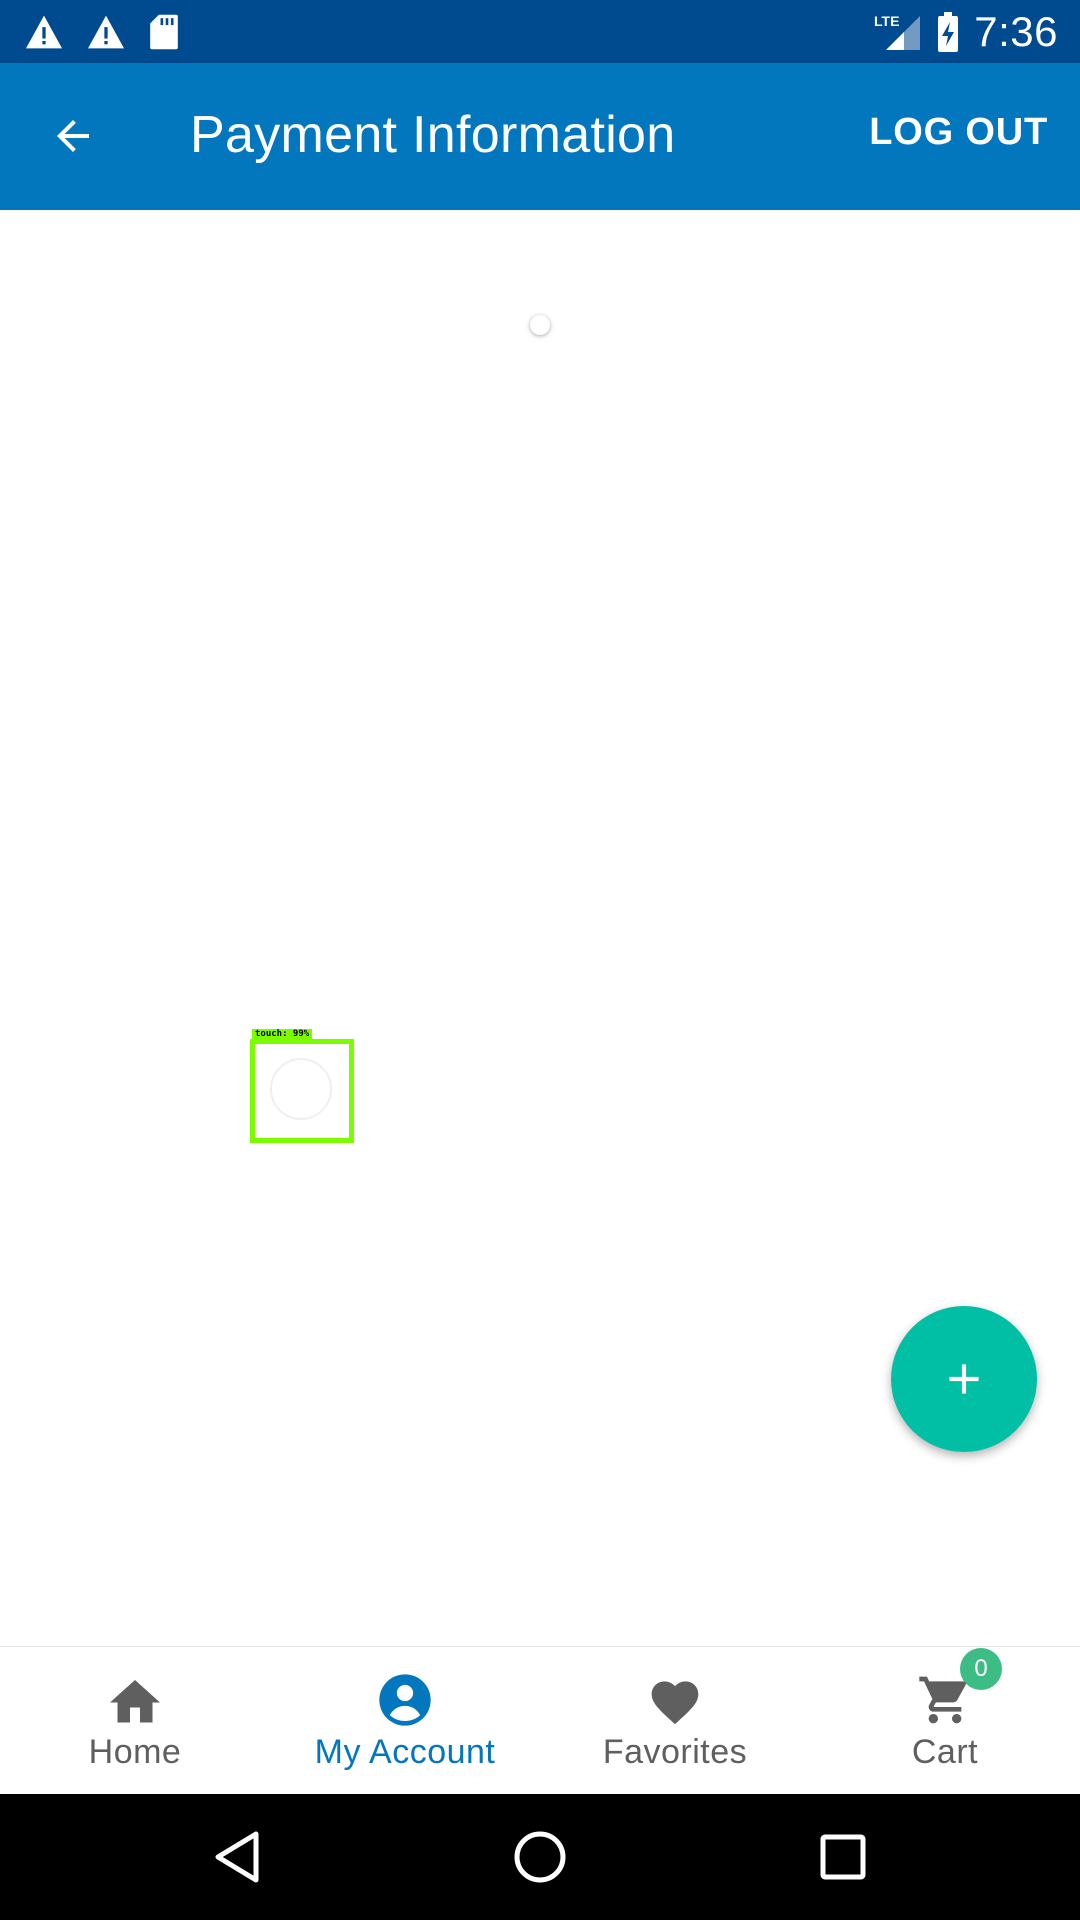 The height and width of the screenshot is (1920, 1080). I want to click on system-recents-button, so click(843, 1857).